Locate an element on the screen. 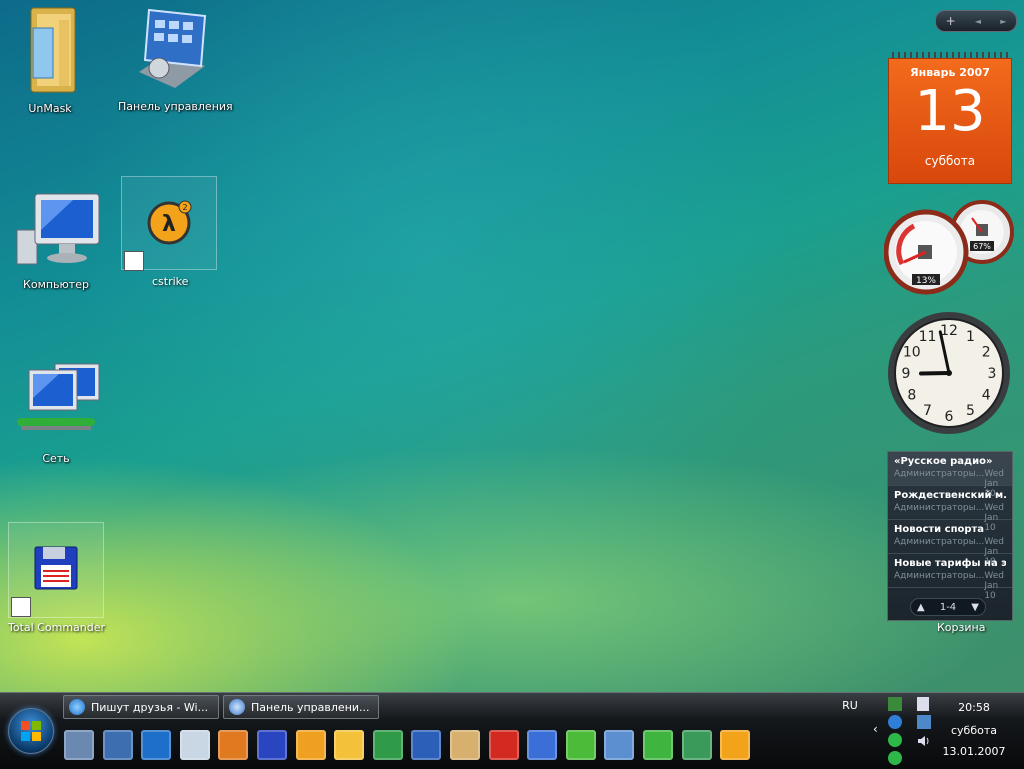 The height and width of the screenshot is (769, 1024). desktop-icon-label: UnMask is located at coordinates (50, 108).